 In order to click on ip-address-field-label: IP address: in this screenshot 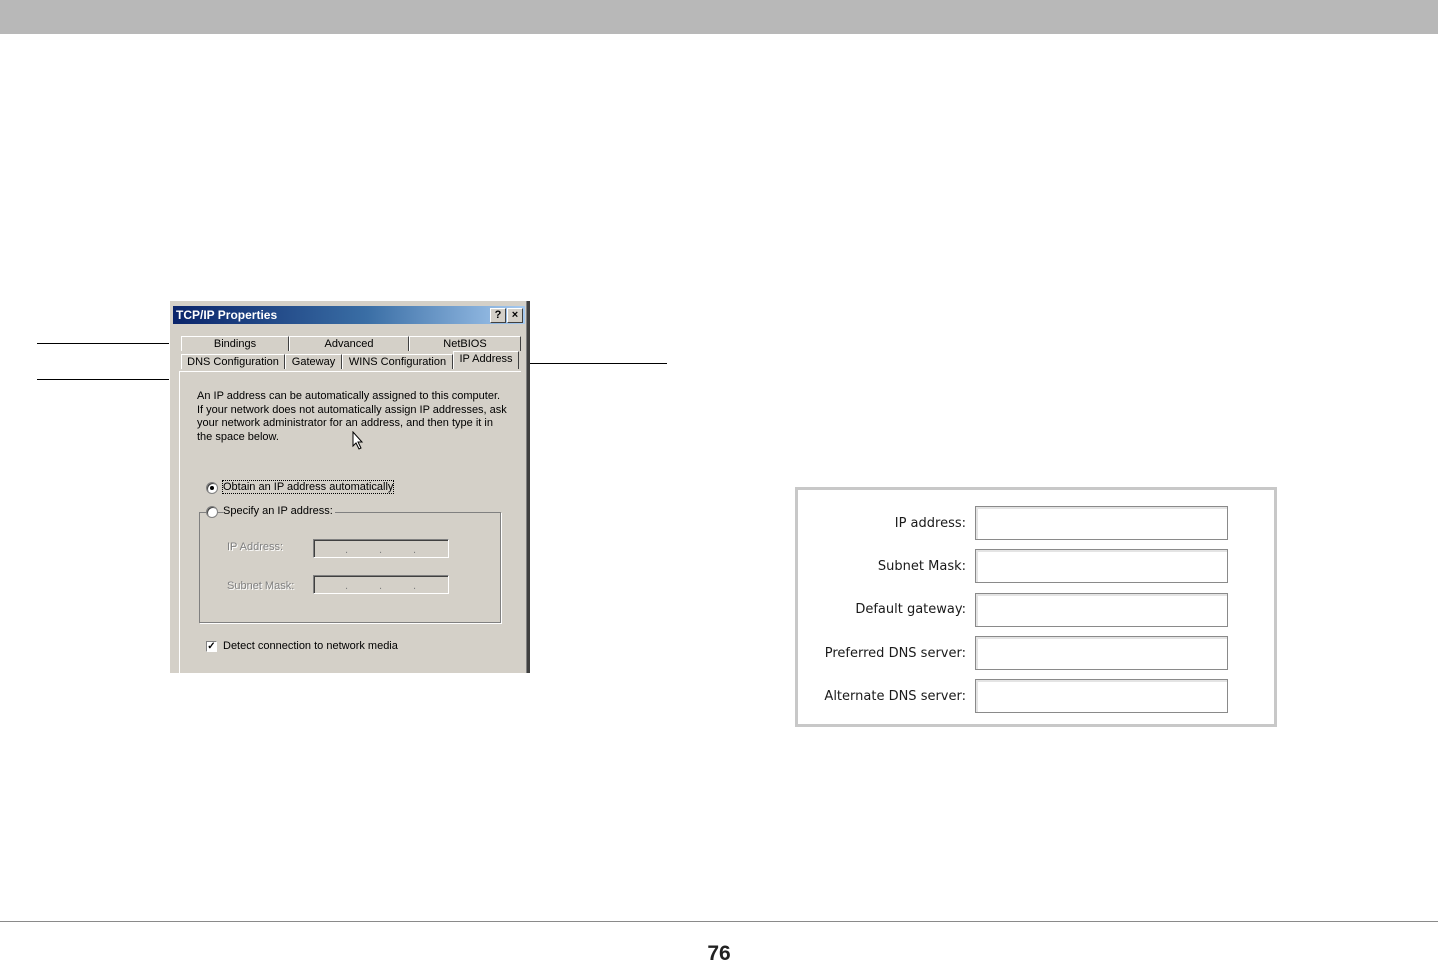, I will do `click(930, 523)`.